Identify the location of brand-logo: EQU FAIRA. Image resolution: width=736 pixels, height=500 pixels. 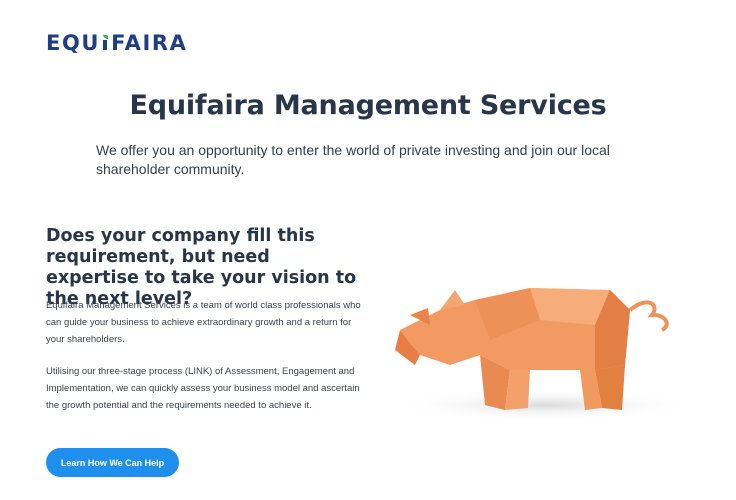
(117, 43).